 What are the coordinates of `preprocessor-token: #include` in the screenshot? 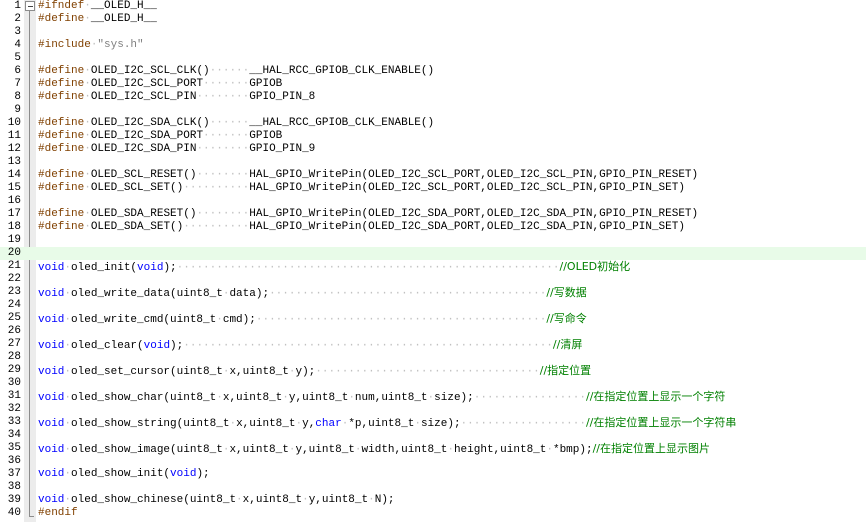 It's located at (64, 45).